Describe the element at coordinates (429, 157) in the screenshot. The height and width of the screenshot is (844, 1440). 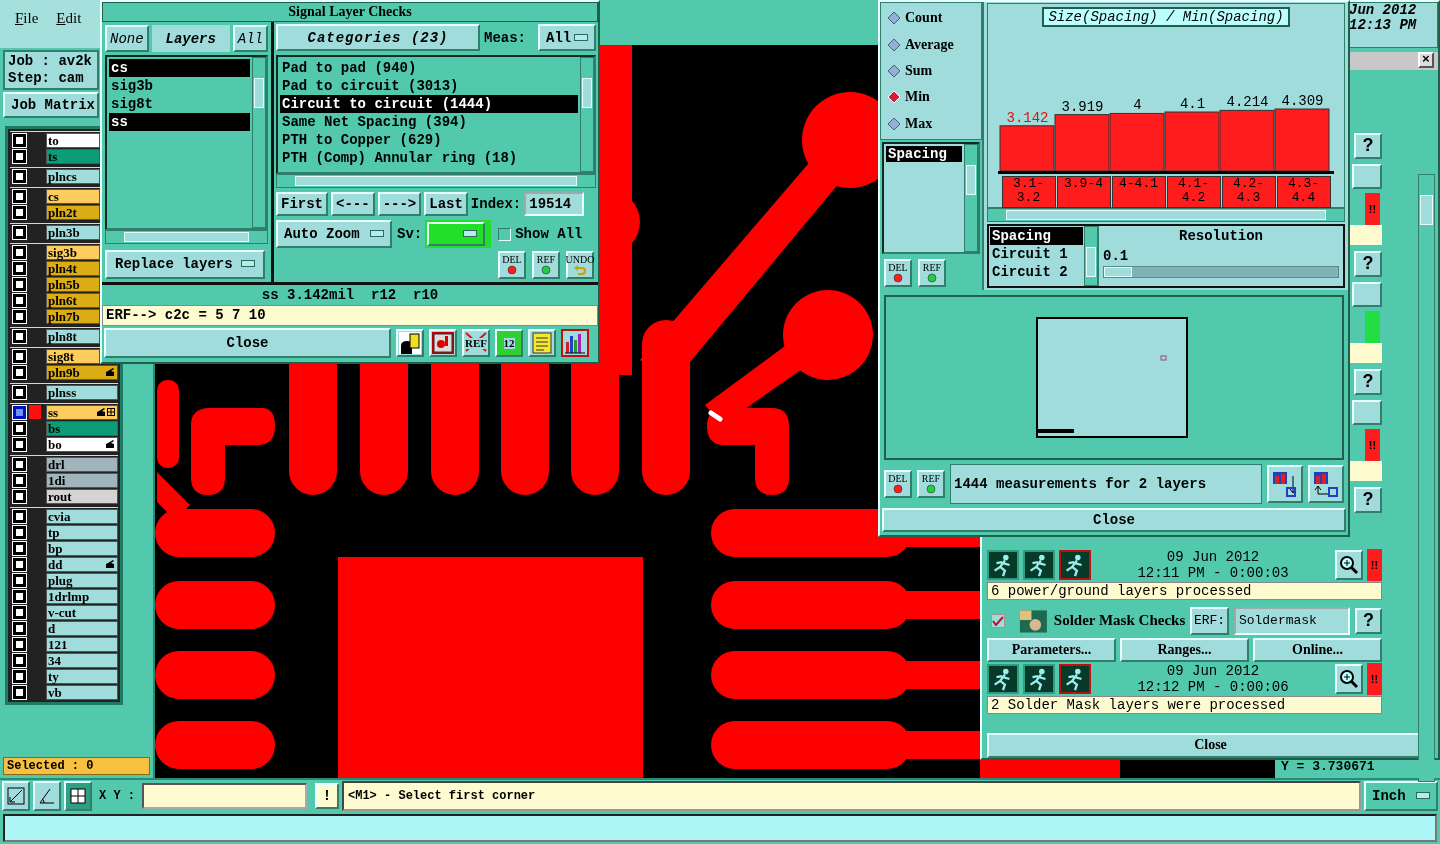
I see `list-item: PTH (Comp) Annular ring (18)` at that location.